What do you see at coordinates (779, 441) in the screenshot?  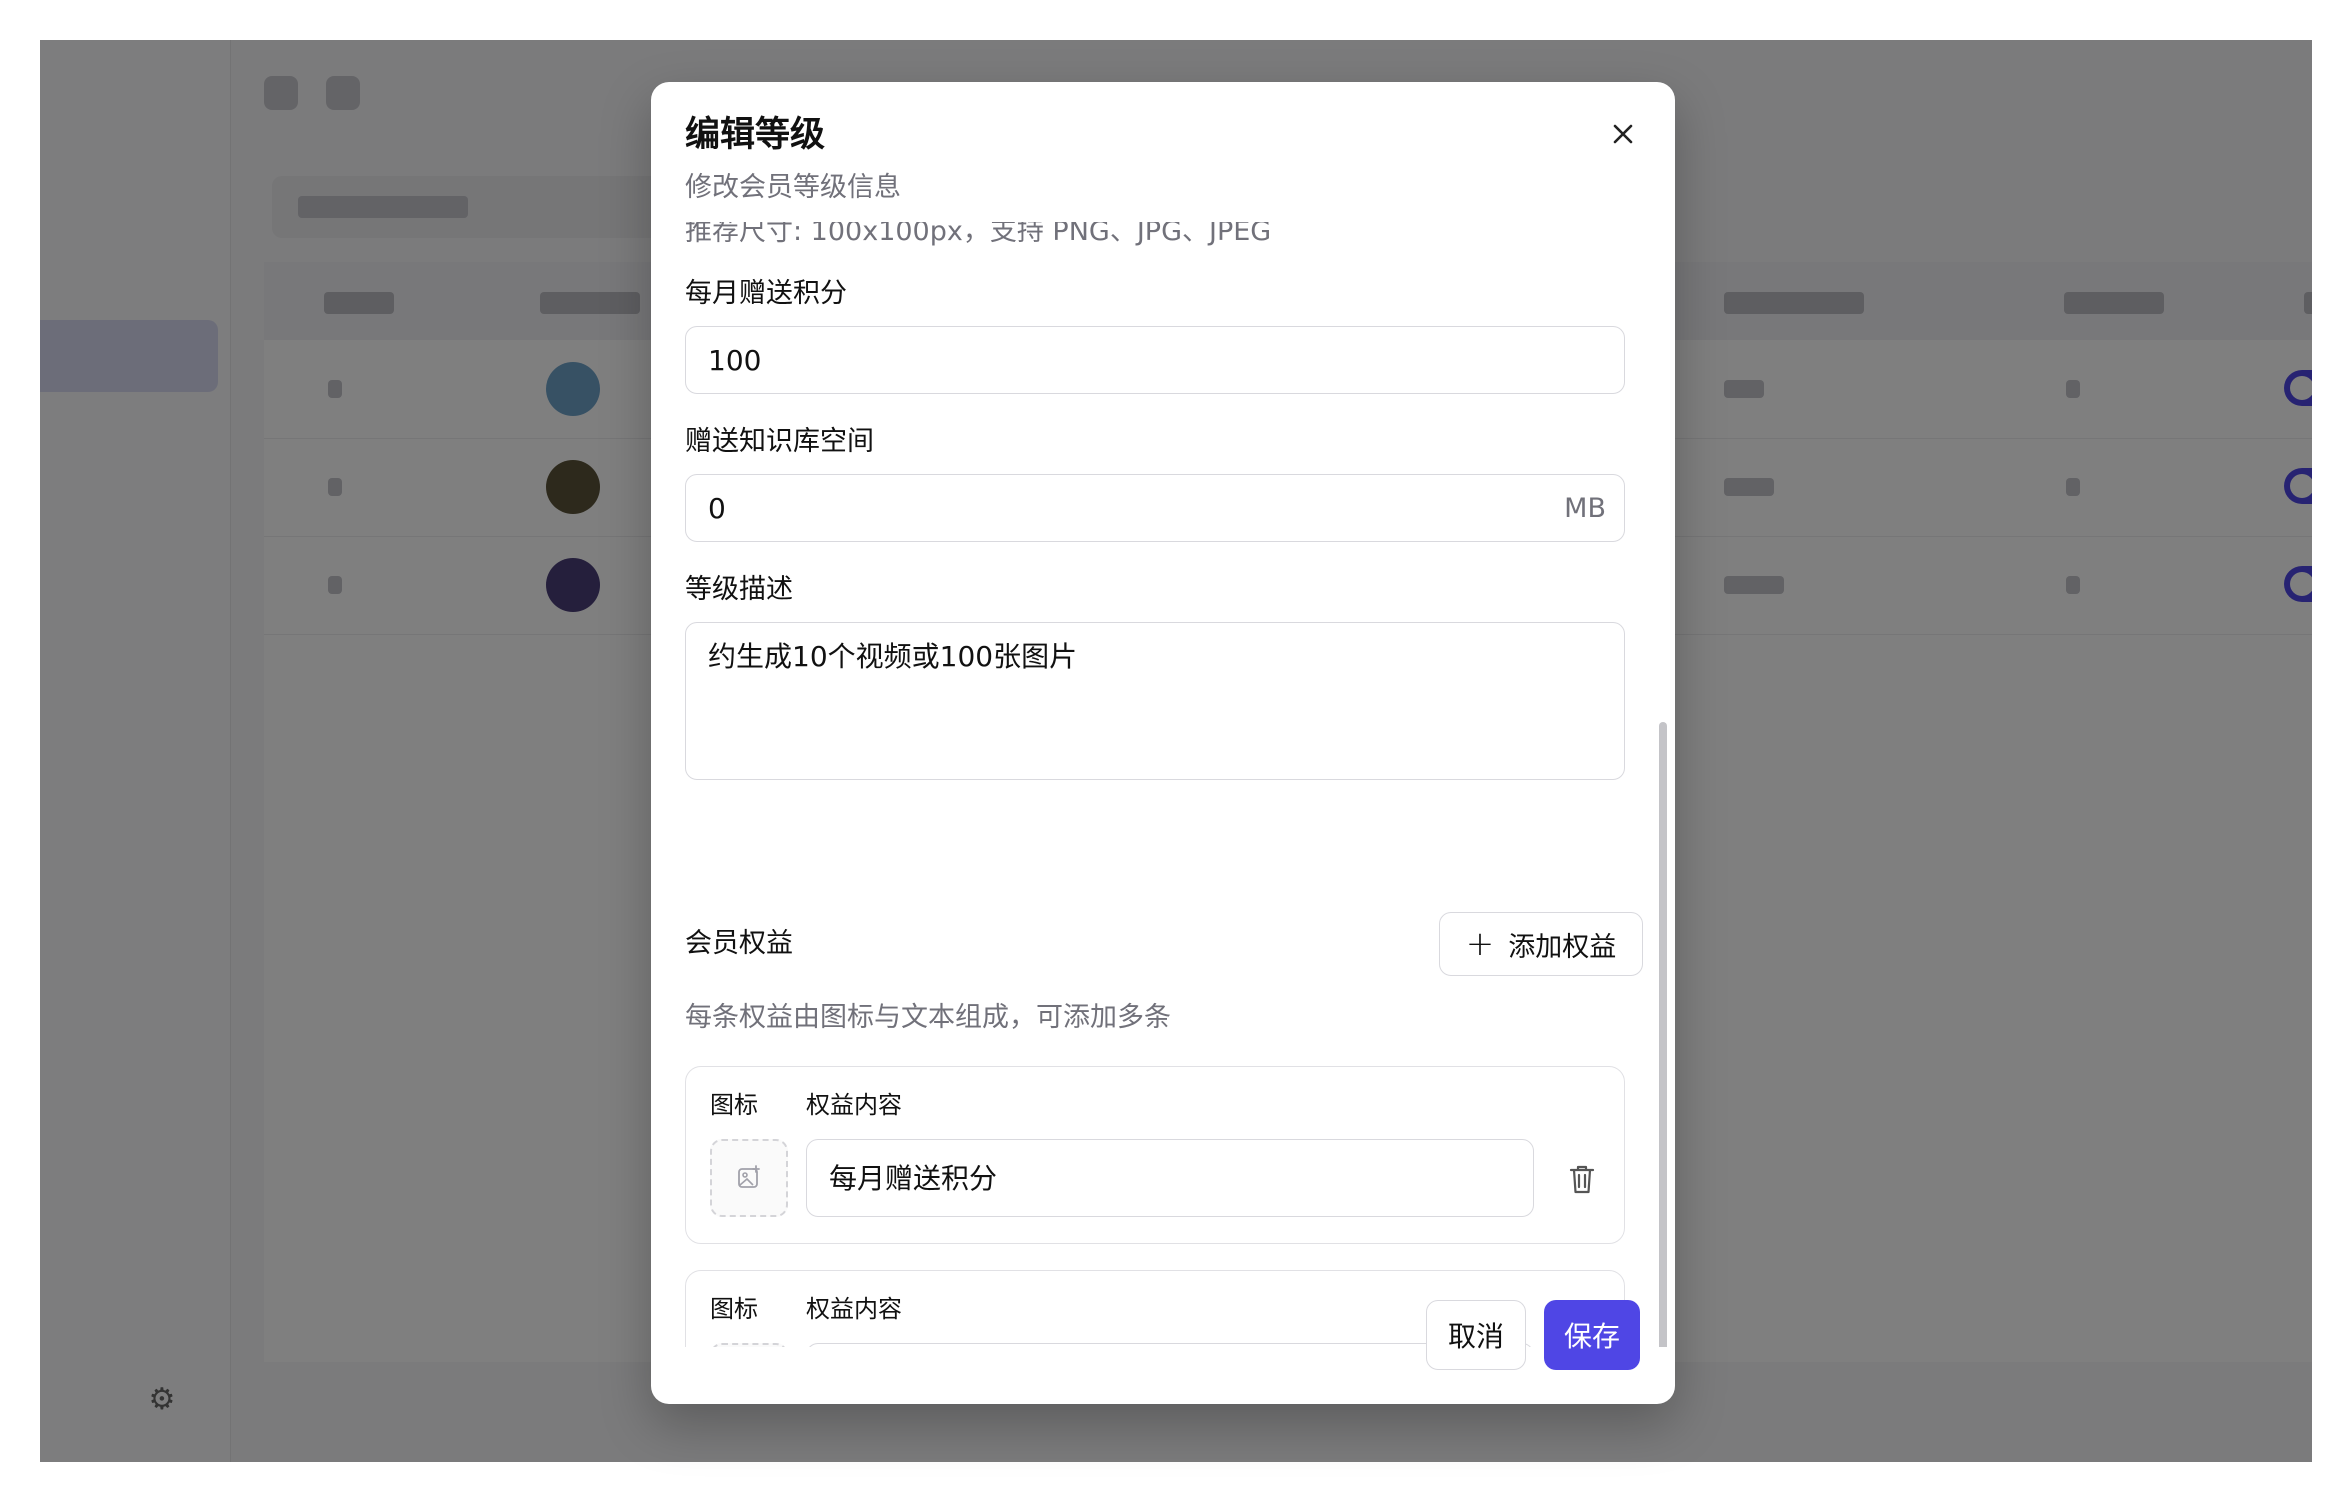 I see `storage-label: 赠送知识库空间` at bounding box center [779, 441].